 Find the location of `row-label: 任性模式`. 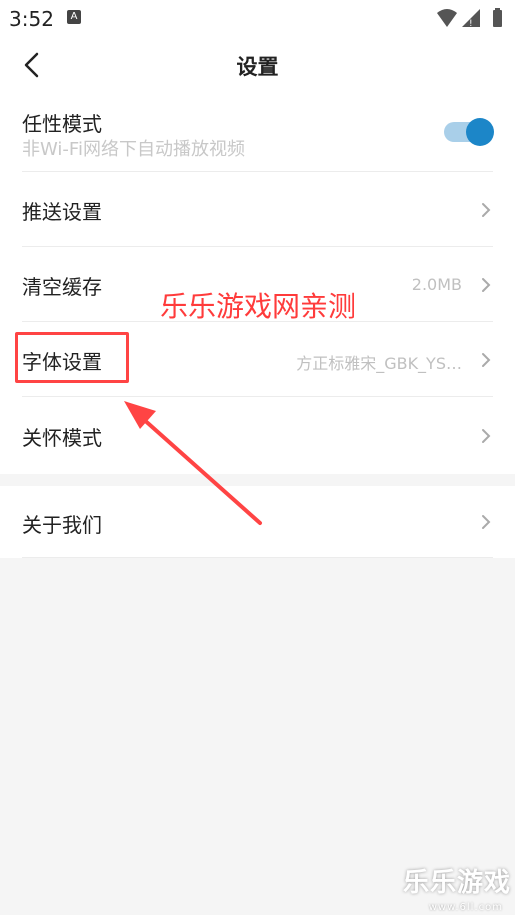

row-label: 任性模式 is located at coordinates (62, 124).